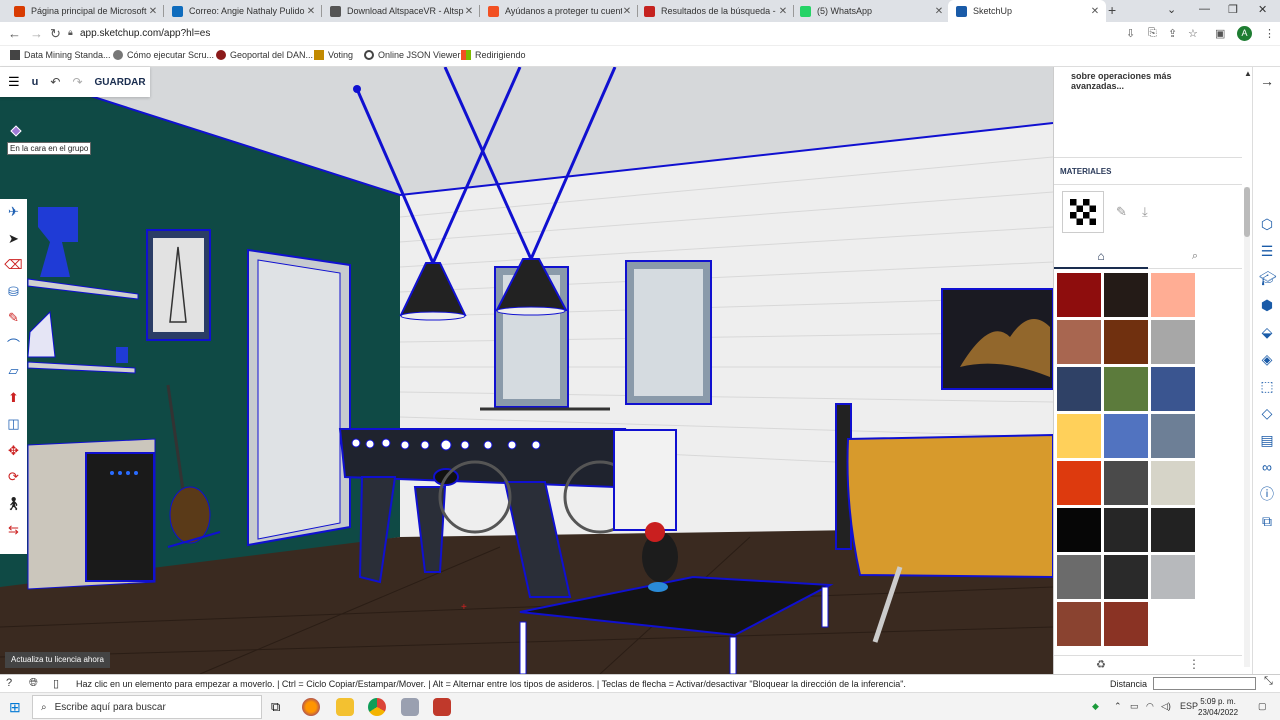  Describe the element at coordinates (1268, 278) in the screenshot. I see `instructor-icon: 🎓︎` at that location.